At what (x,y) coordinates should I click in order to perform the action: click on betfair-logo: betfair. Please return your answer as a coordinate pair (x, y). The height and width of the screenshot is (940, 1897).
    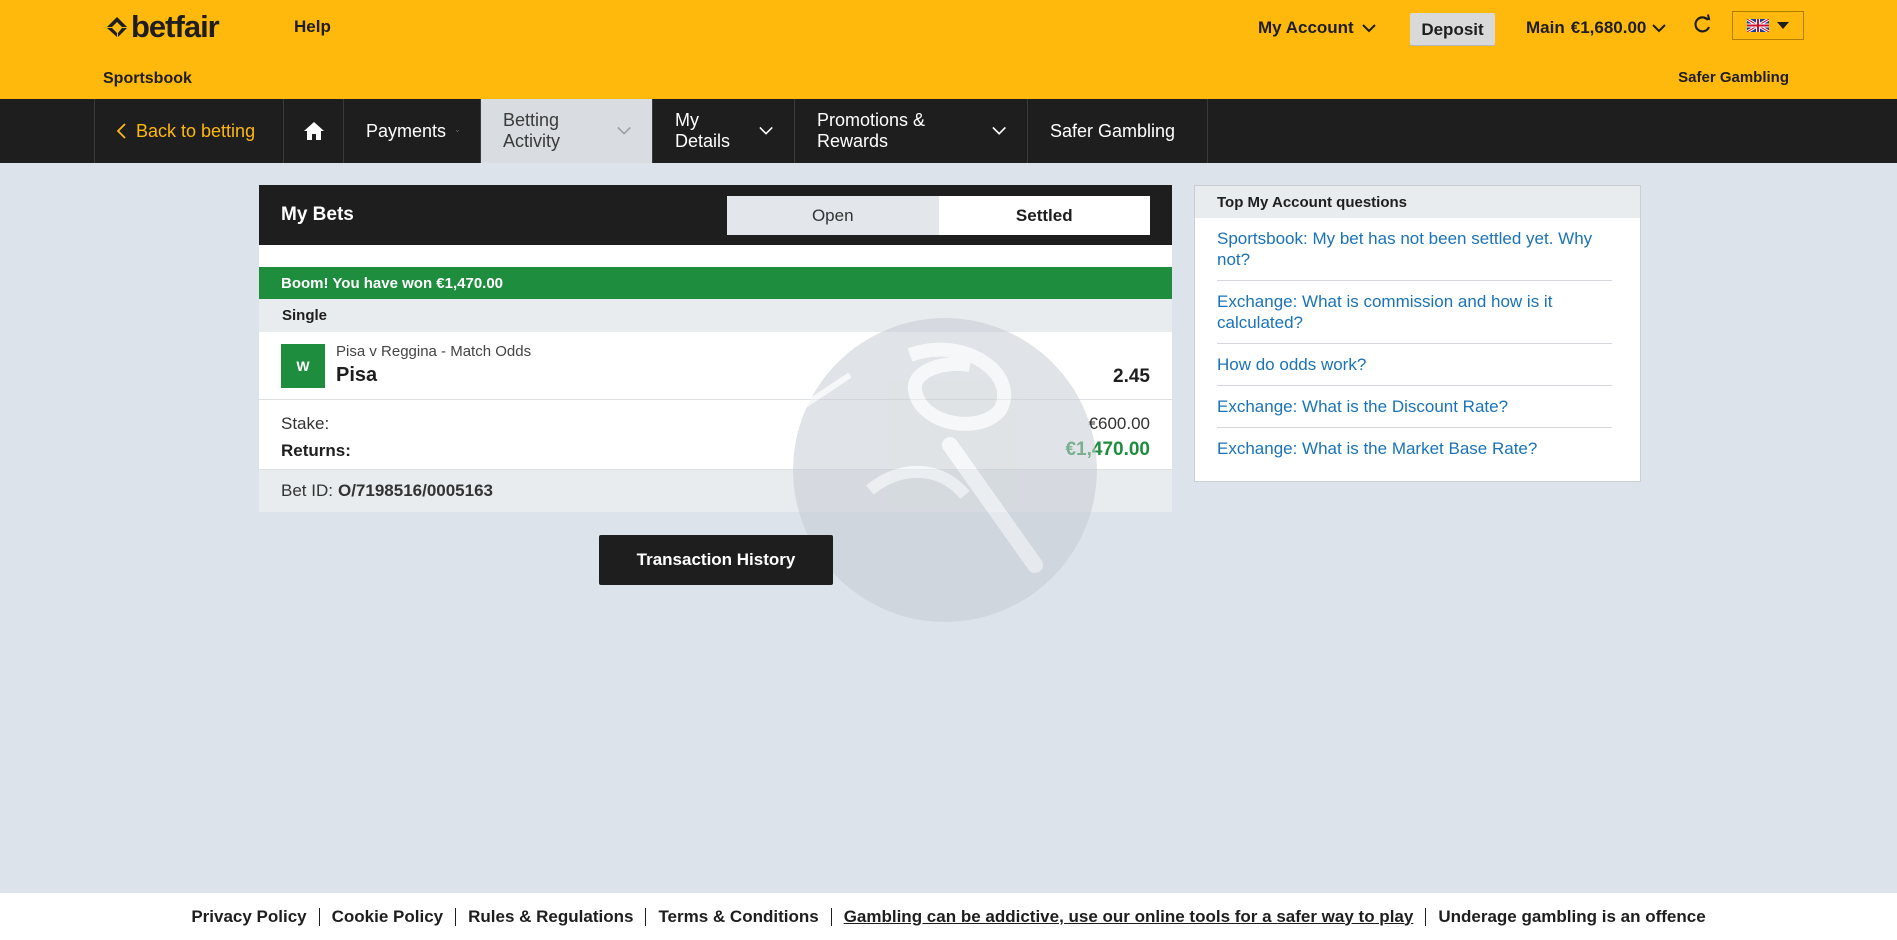
    Looking at the image, I should click on (162, 26).